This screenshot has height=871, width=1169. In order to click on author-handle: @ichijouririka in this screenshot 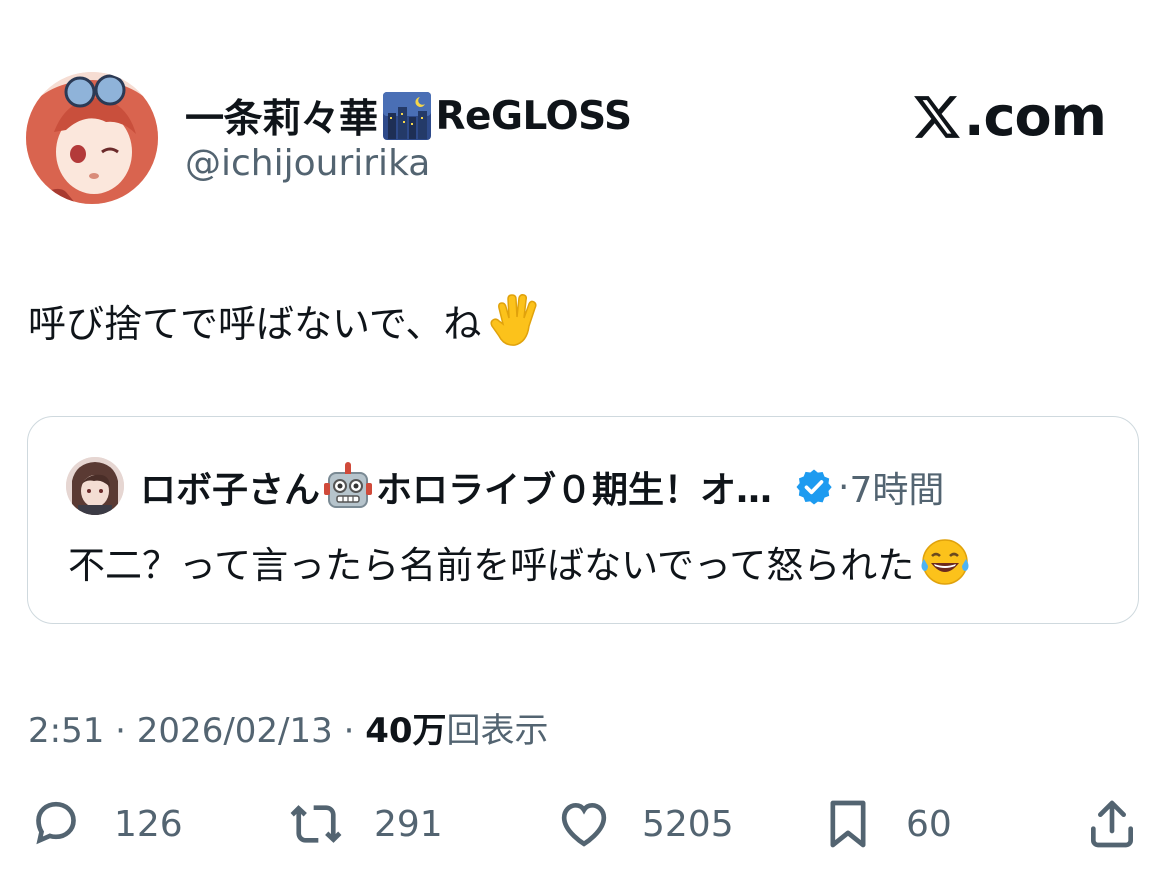, I will do `click(307, 163)`.